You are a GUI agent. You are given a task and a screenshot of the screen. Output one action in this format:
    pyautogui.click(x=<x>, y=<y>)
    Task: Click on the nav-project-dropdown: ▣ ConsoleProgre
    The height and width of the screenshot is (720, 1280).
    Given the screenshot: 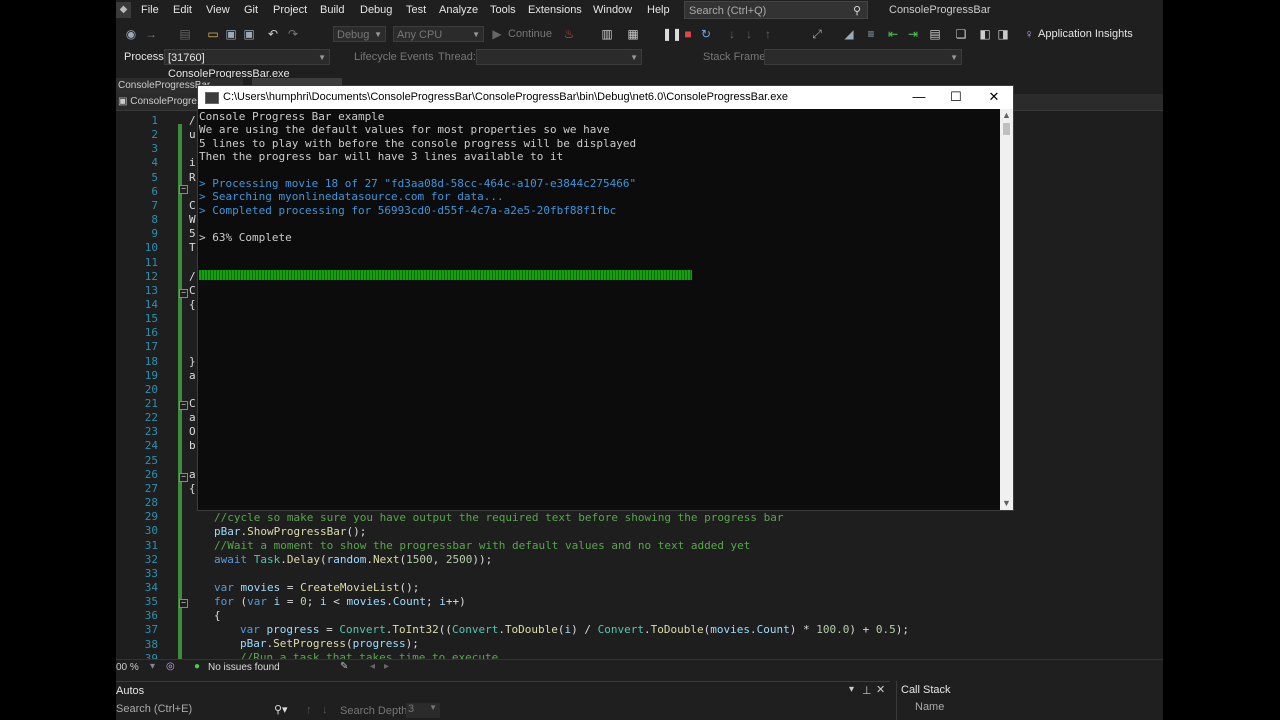 What is the action you would take?
    pyautogui.click(x=157, y=101)
    